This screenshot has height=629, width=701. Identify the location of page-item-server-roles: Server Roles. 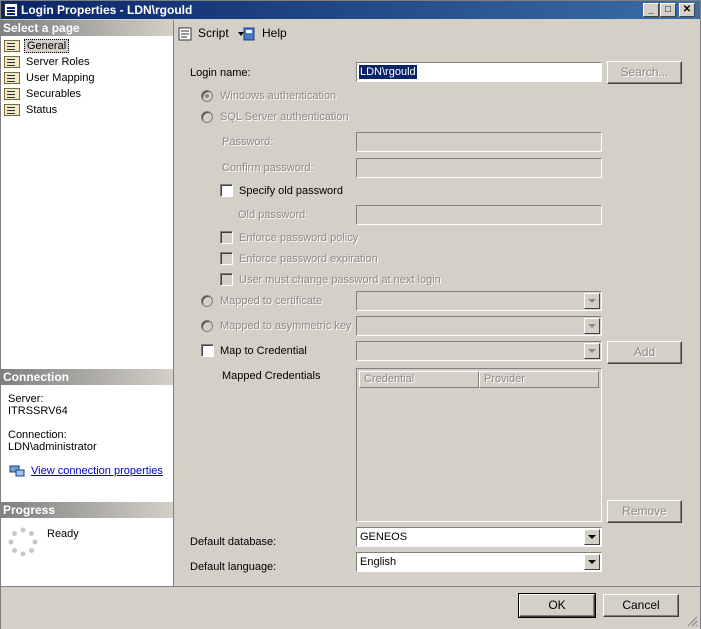
(87, 62).